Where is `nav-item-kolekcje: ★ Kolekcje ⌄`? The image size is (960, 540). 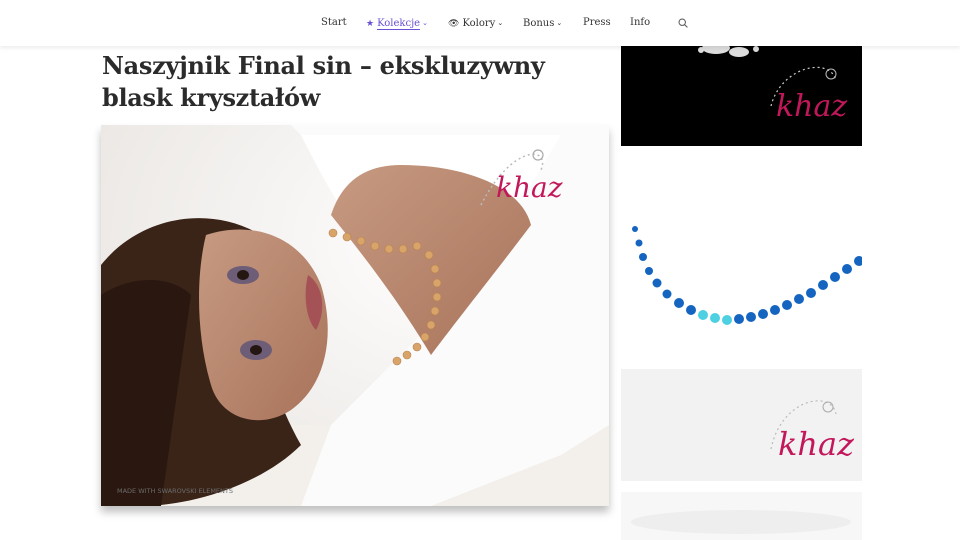
nav-item-kolekcje: ★ Kolekcje ⌄ is located at coordinates (397, 25).